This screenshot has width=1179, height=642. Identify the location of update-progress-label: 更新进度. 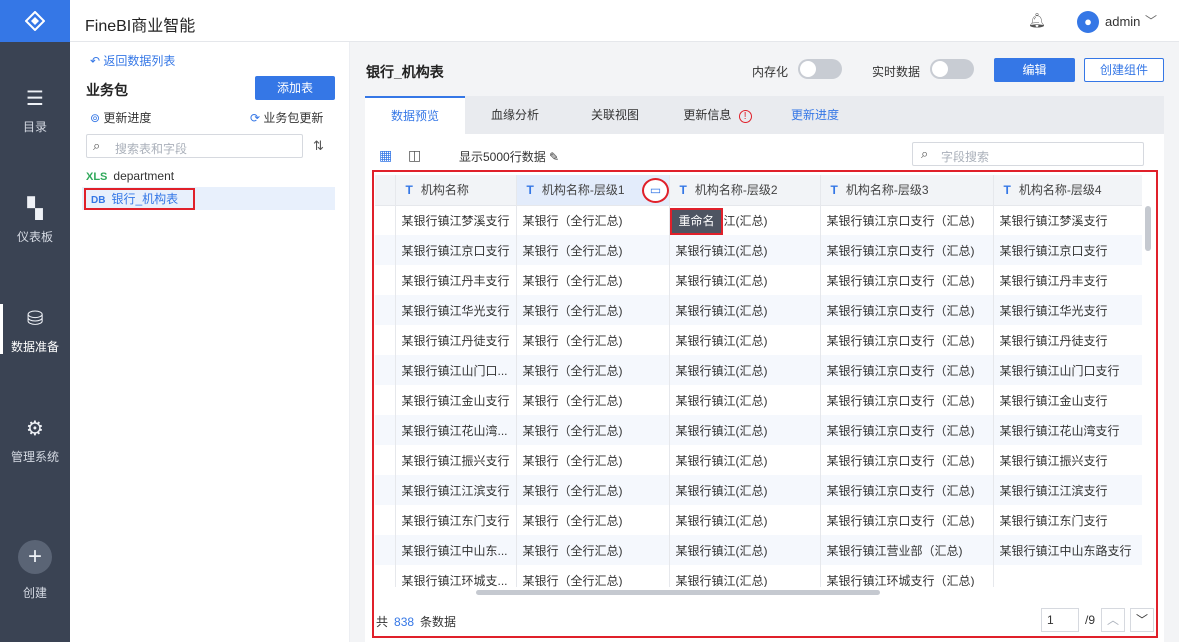
(127, 118).